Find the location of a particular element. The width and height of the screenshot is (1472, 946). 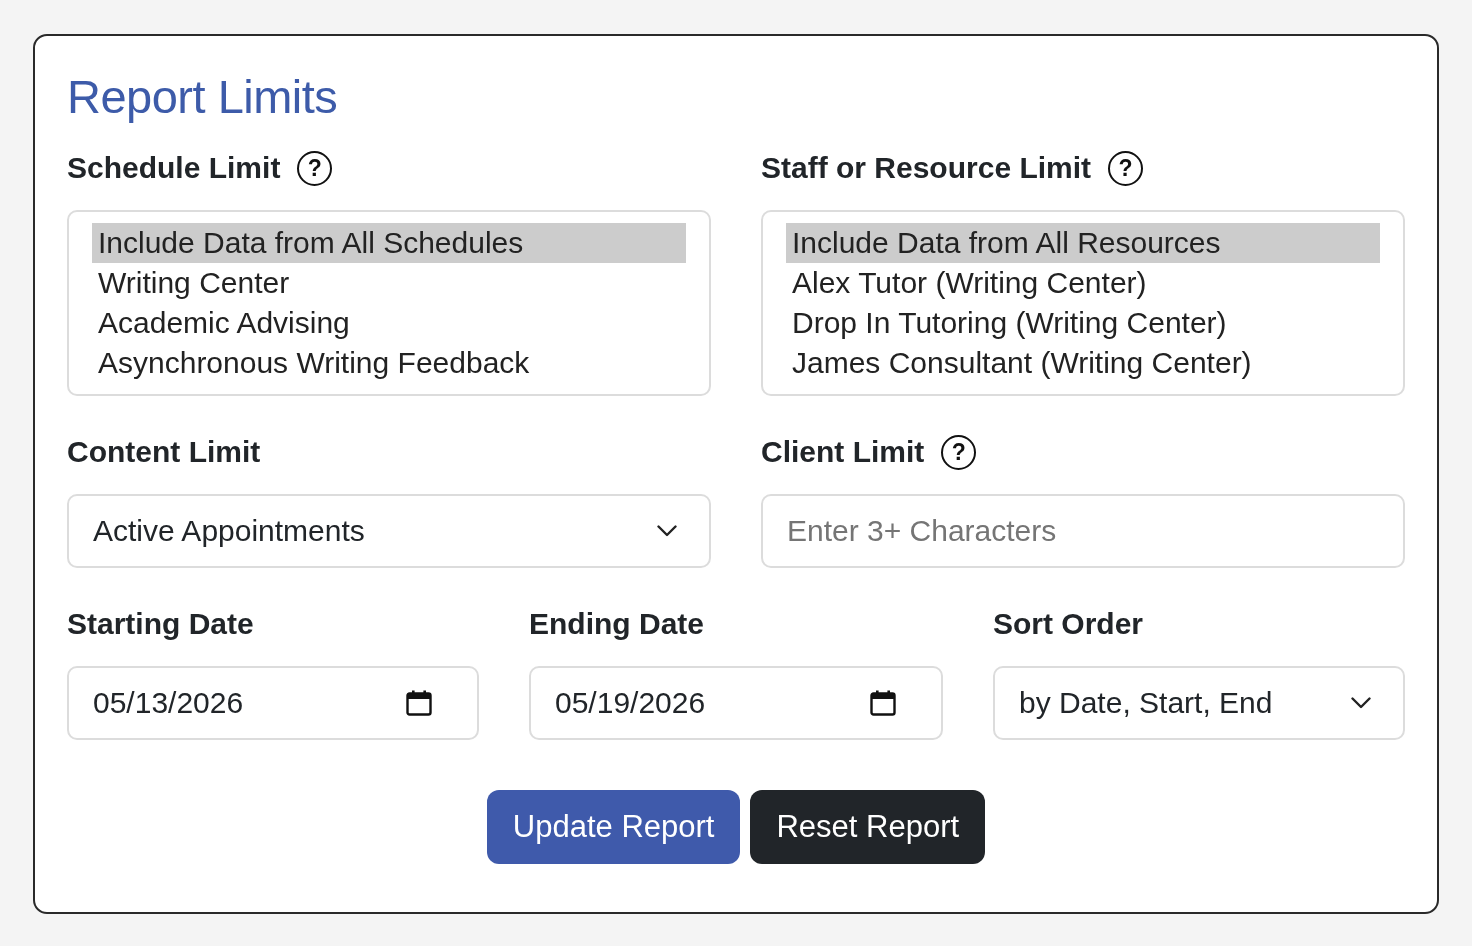

date-field: 05/13/2026 is located at coordinates (273, 703).